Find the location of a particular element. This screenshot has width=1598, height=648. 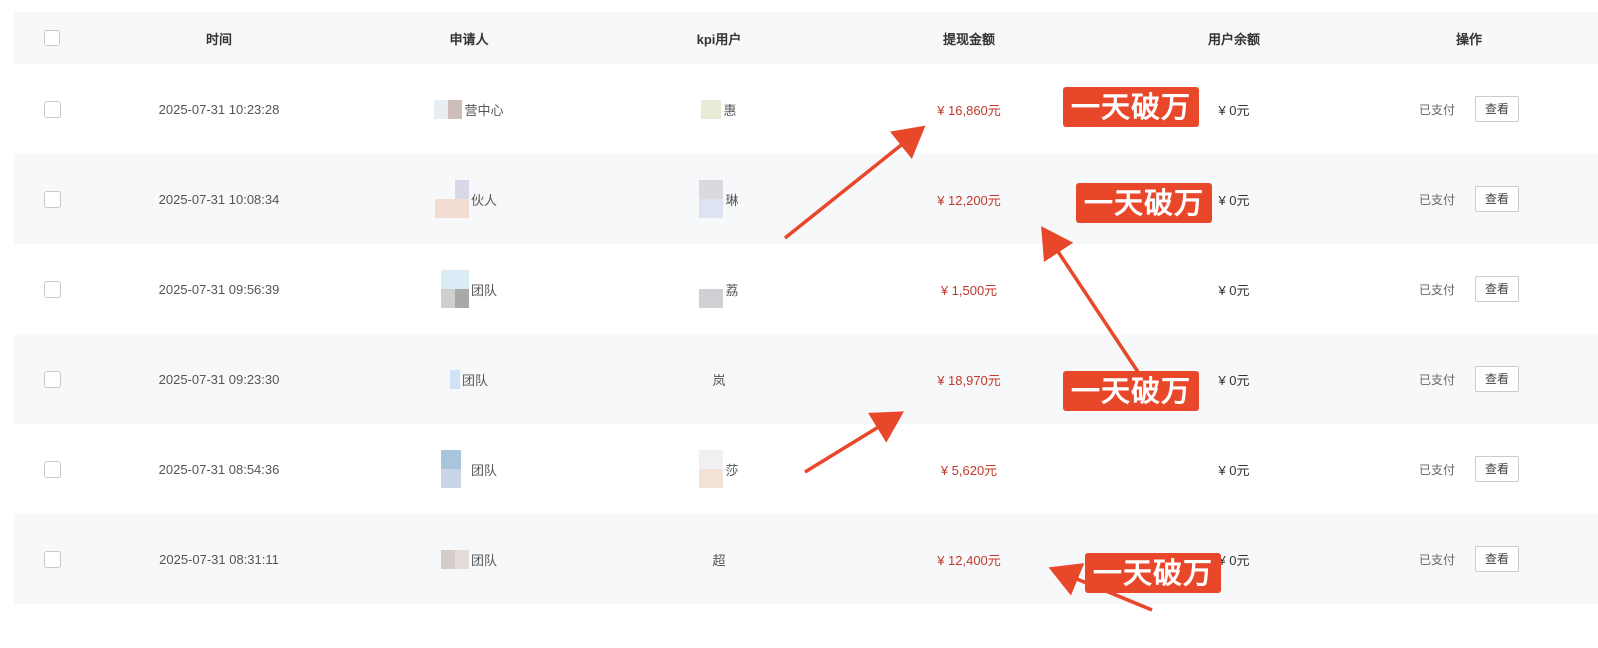

row-time: 2025-07-31 09:56:39 is located at coordinates (219, 289).